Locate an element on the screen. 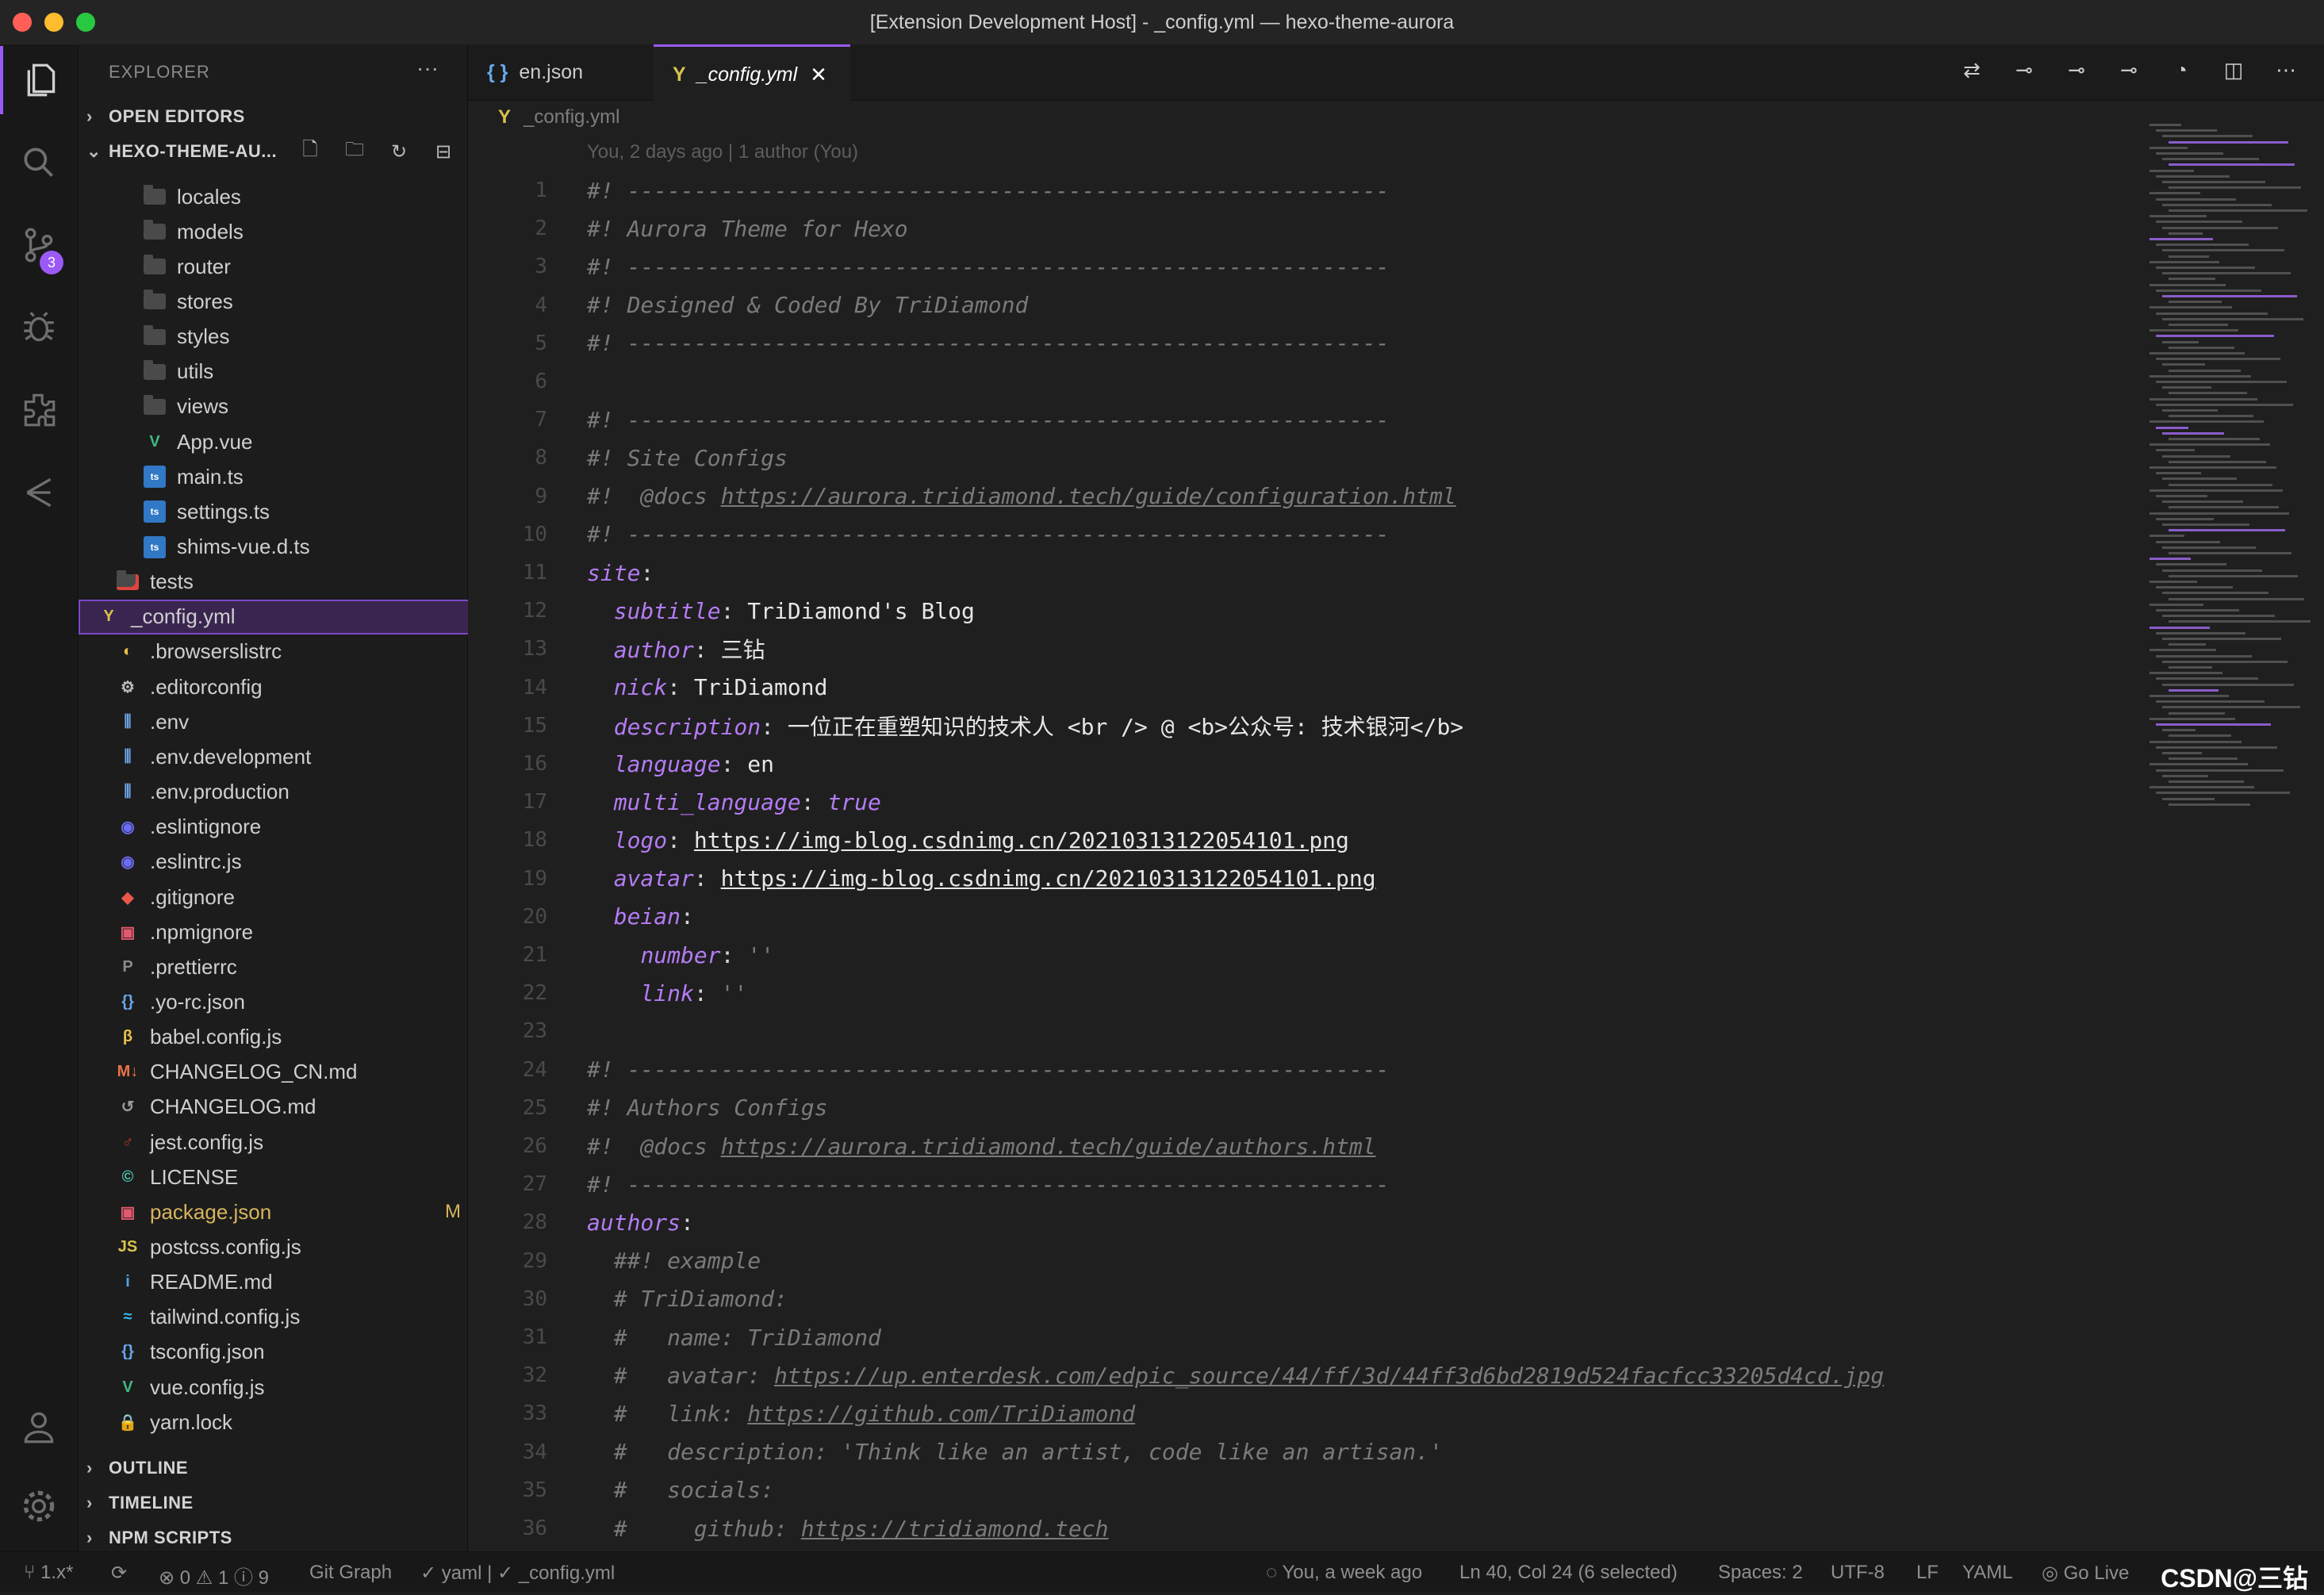 The image size is (2324, 1595). file-tree-item: Vvue.config.js is located at coordinates (292, 1387).